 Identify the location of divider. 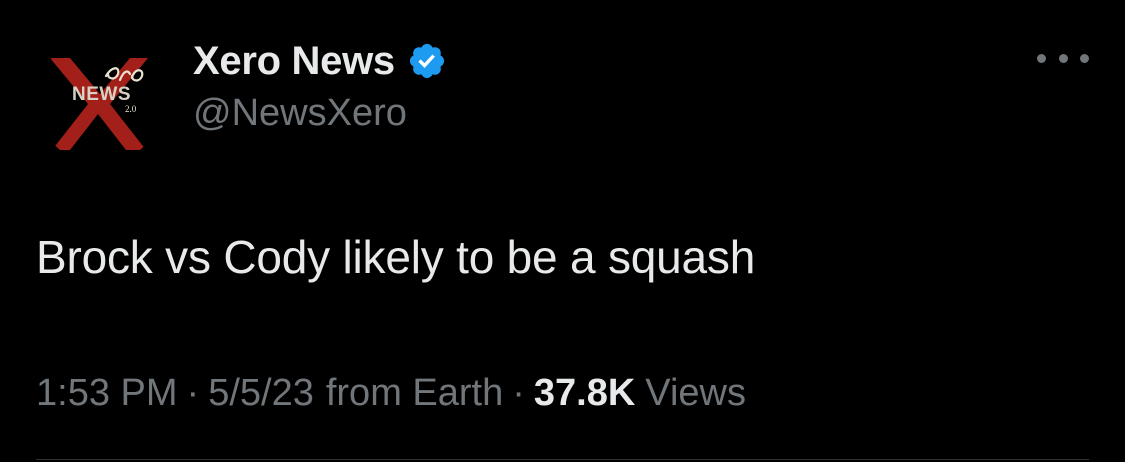
(562, 459).